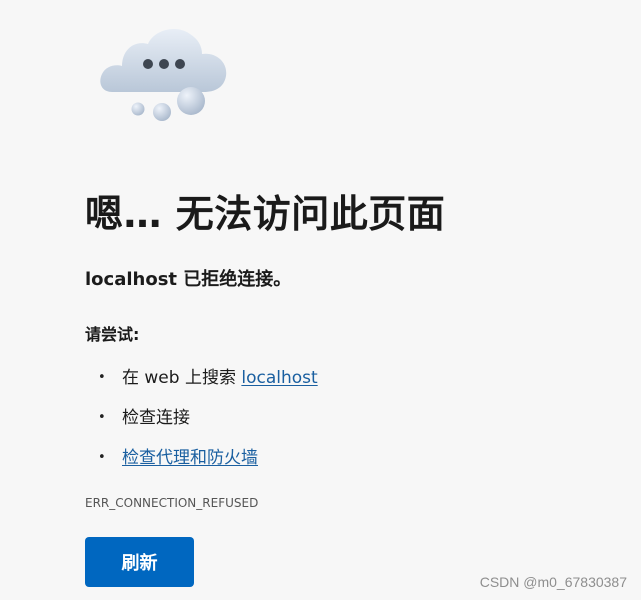  I want to click on suggestion-text: 在 web 上搜索 localhost, so click(220, 378).